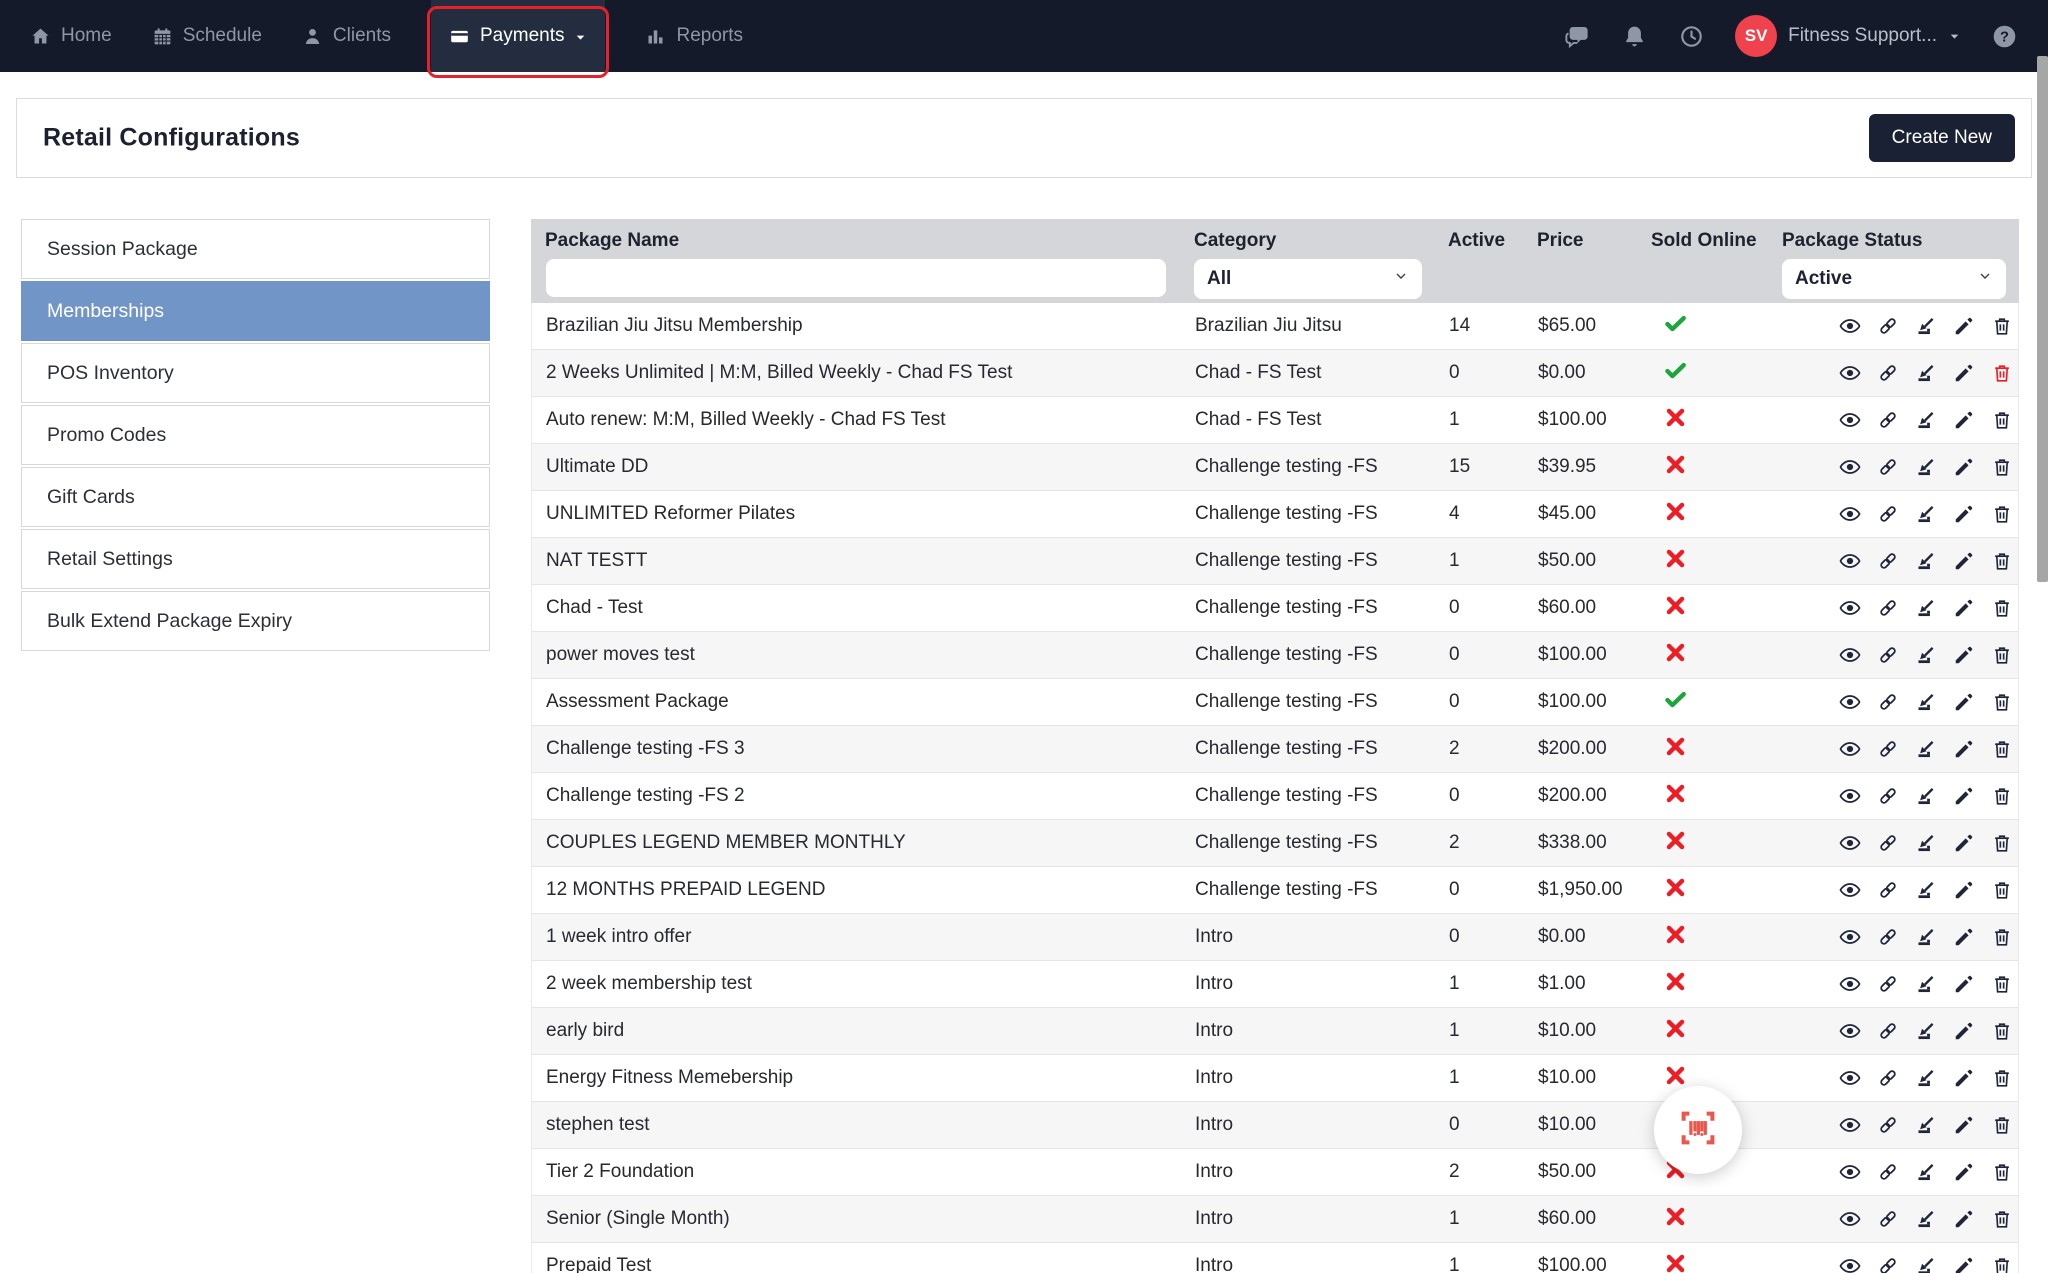  Describe the element at coordinates (1941, 138) in the screenshot. I see `create-new-button: Create New` at that location.